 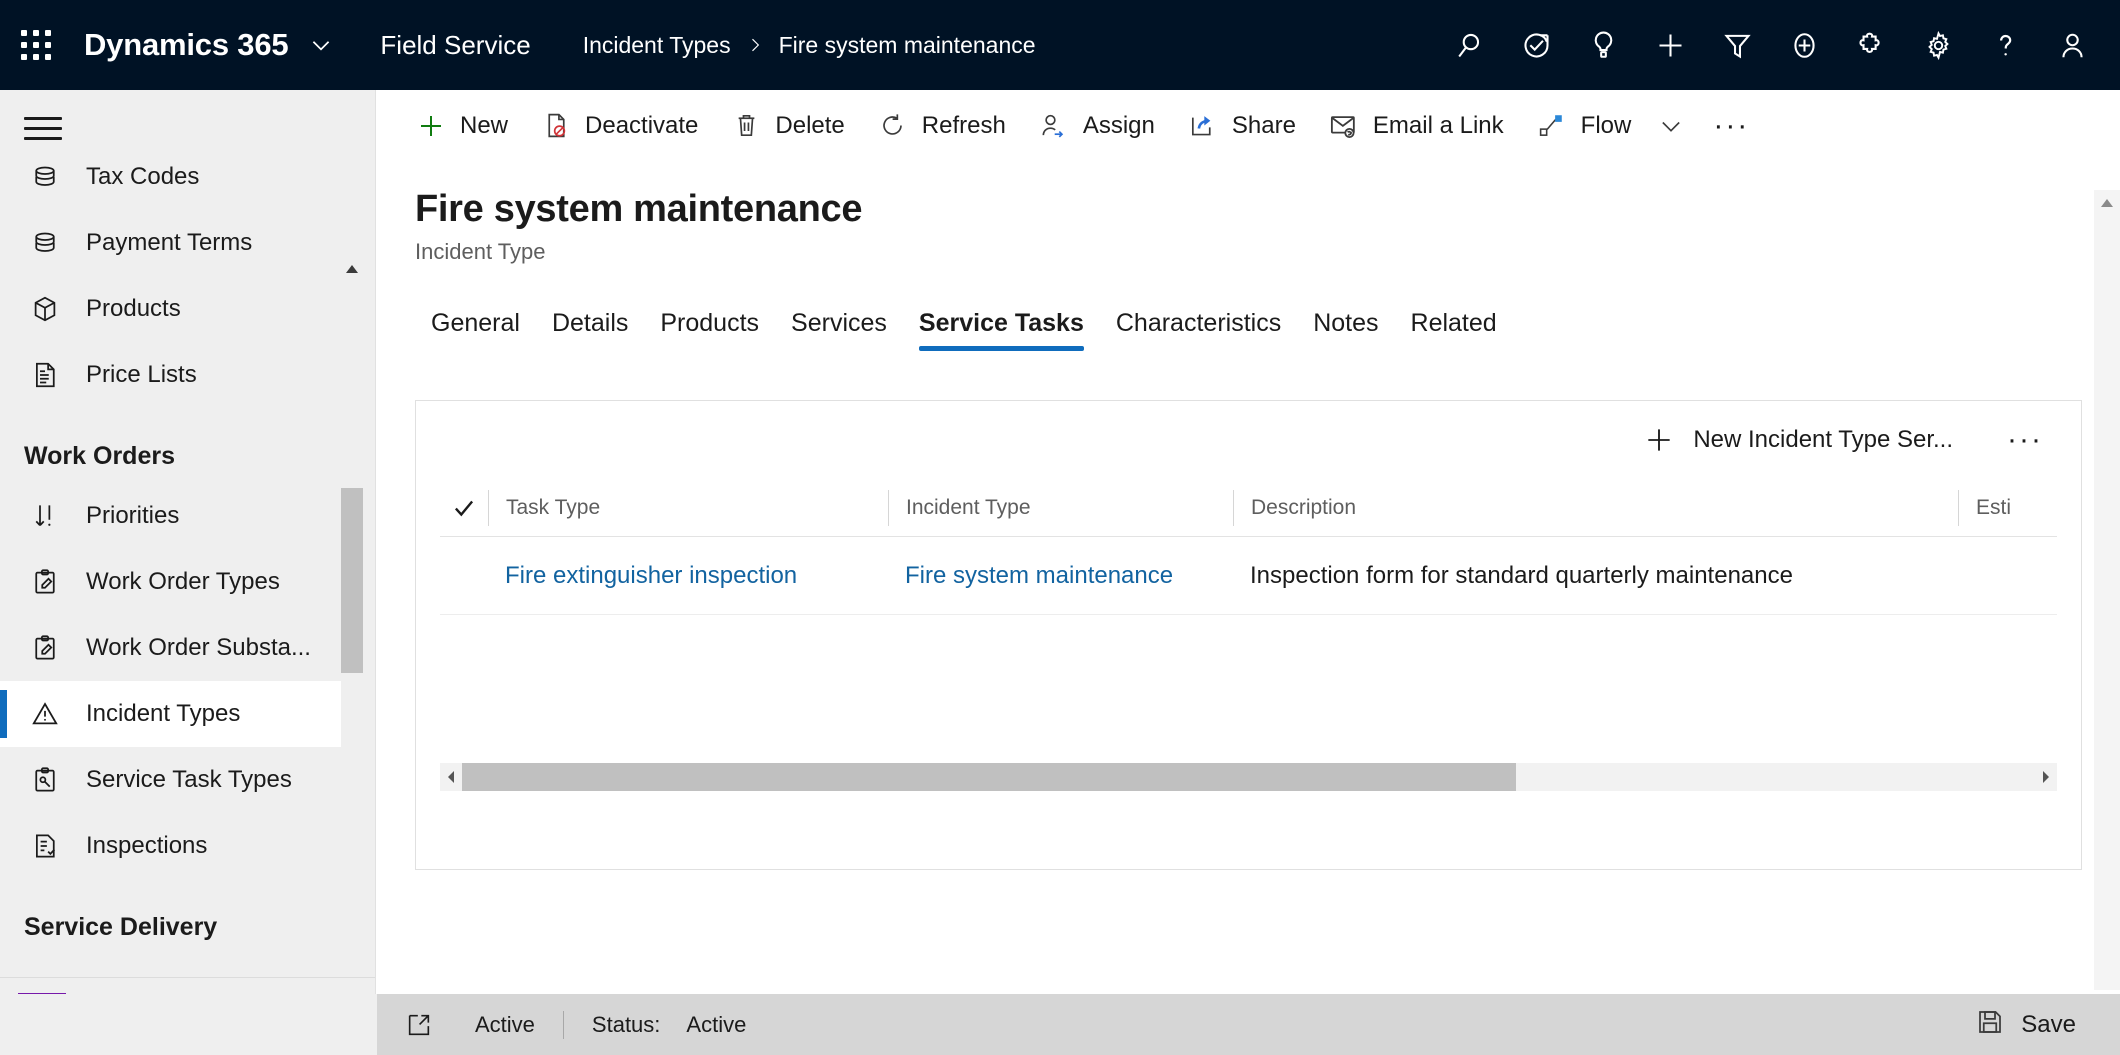 What do you see at coordinates (121, 927) in the screenshot?
I see `sidebar-group-service-delivery: Service Delivery` at bounding box center [121, 927].